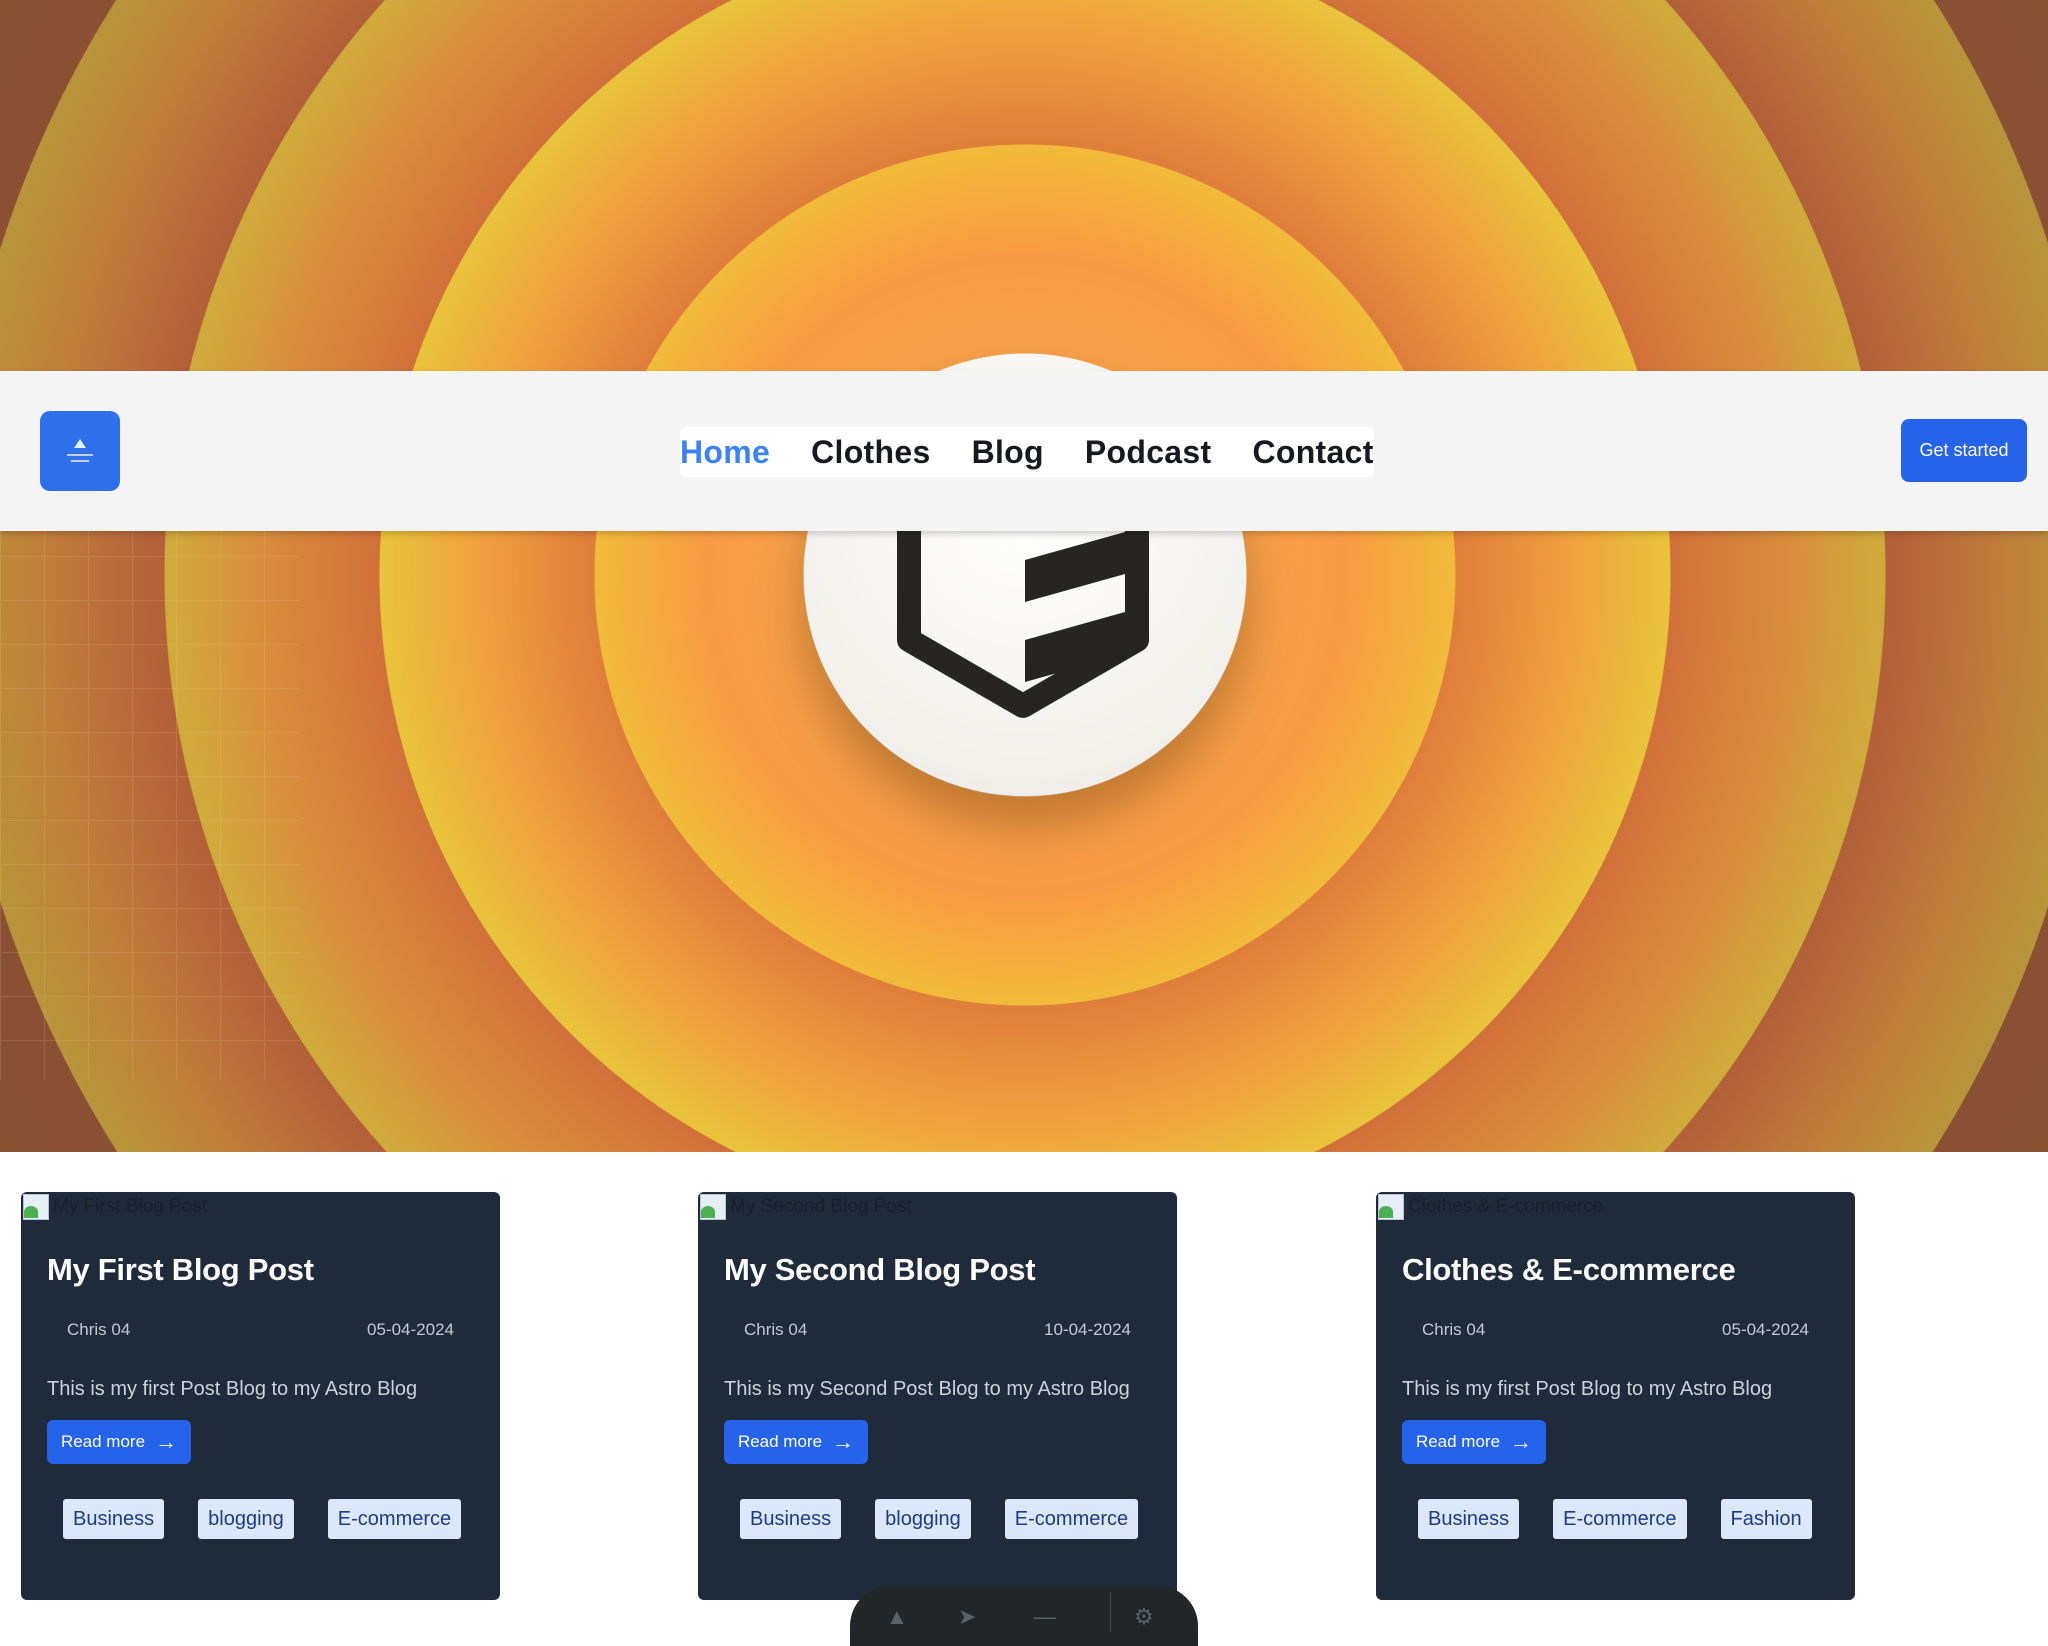 This screenshot has height=1646, width=2048. What do you see at coordinates (1045, 1617) in the screenshot?
I see `toolbar-audit-icon: —` at bounding box center [1045, 1617].